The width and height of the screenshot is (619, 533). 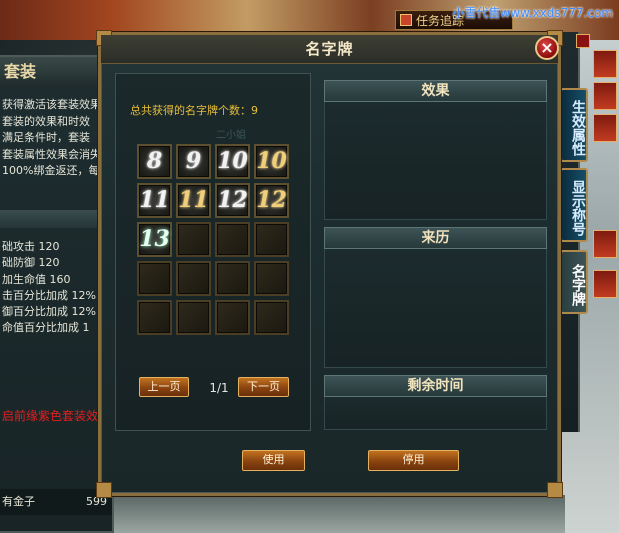 I want to click on tab-name-plate: 名字牌, so click(x=574, y=282).